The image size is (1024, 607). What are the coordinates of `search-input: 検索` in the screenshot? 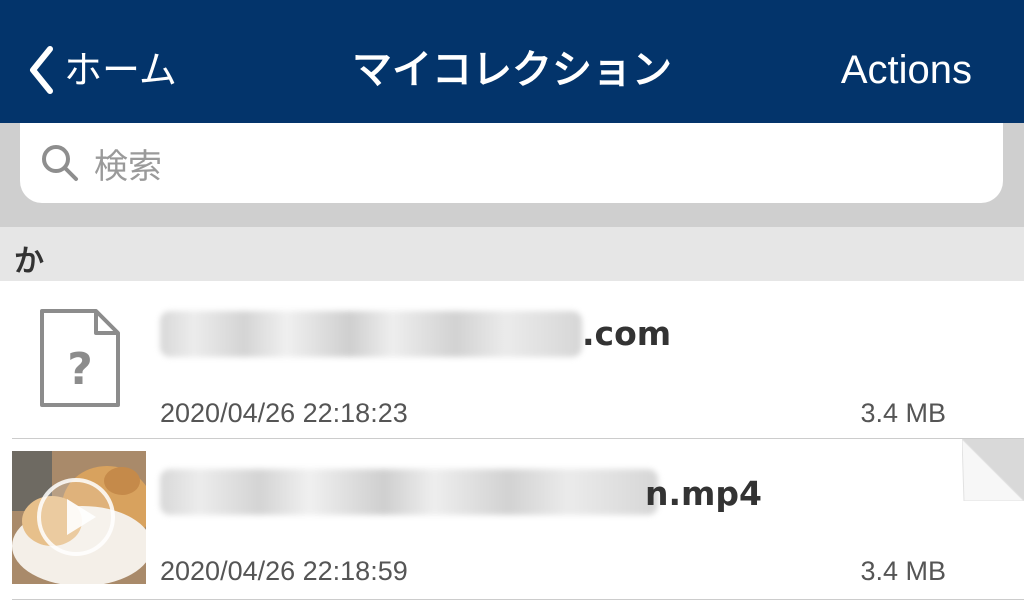 It's located at (511, 163).